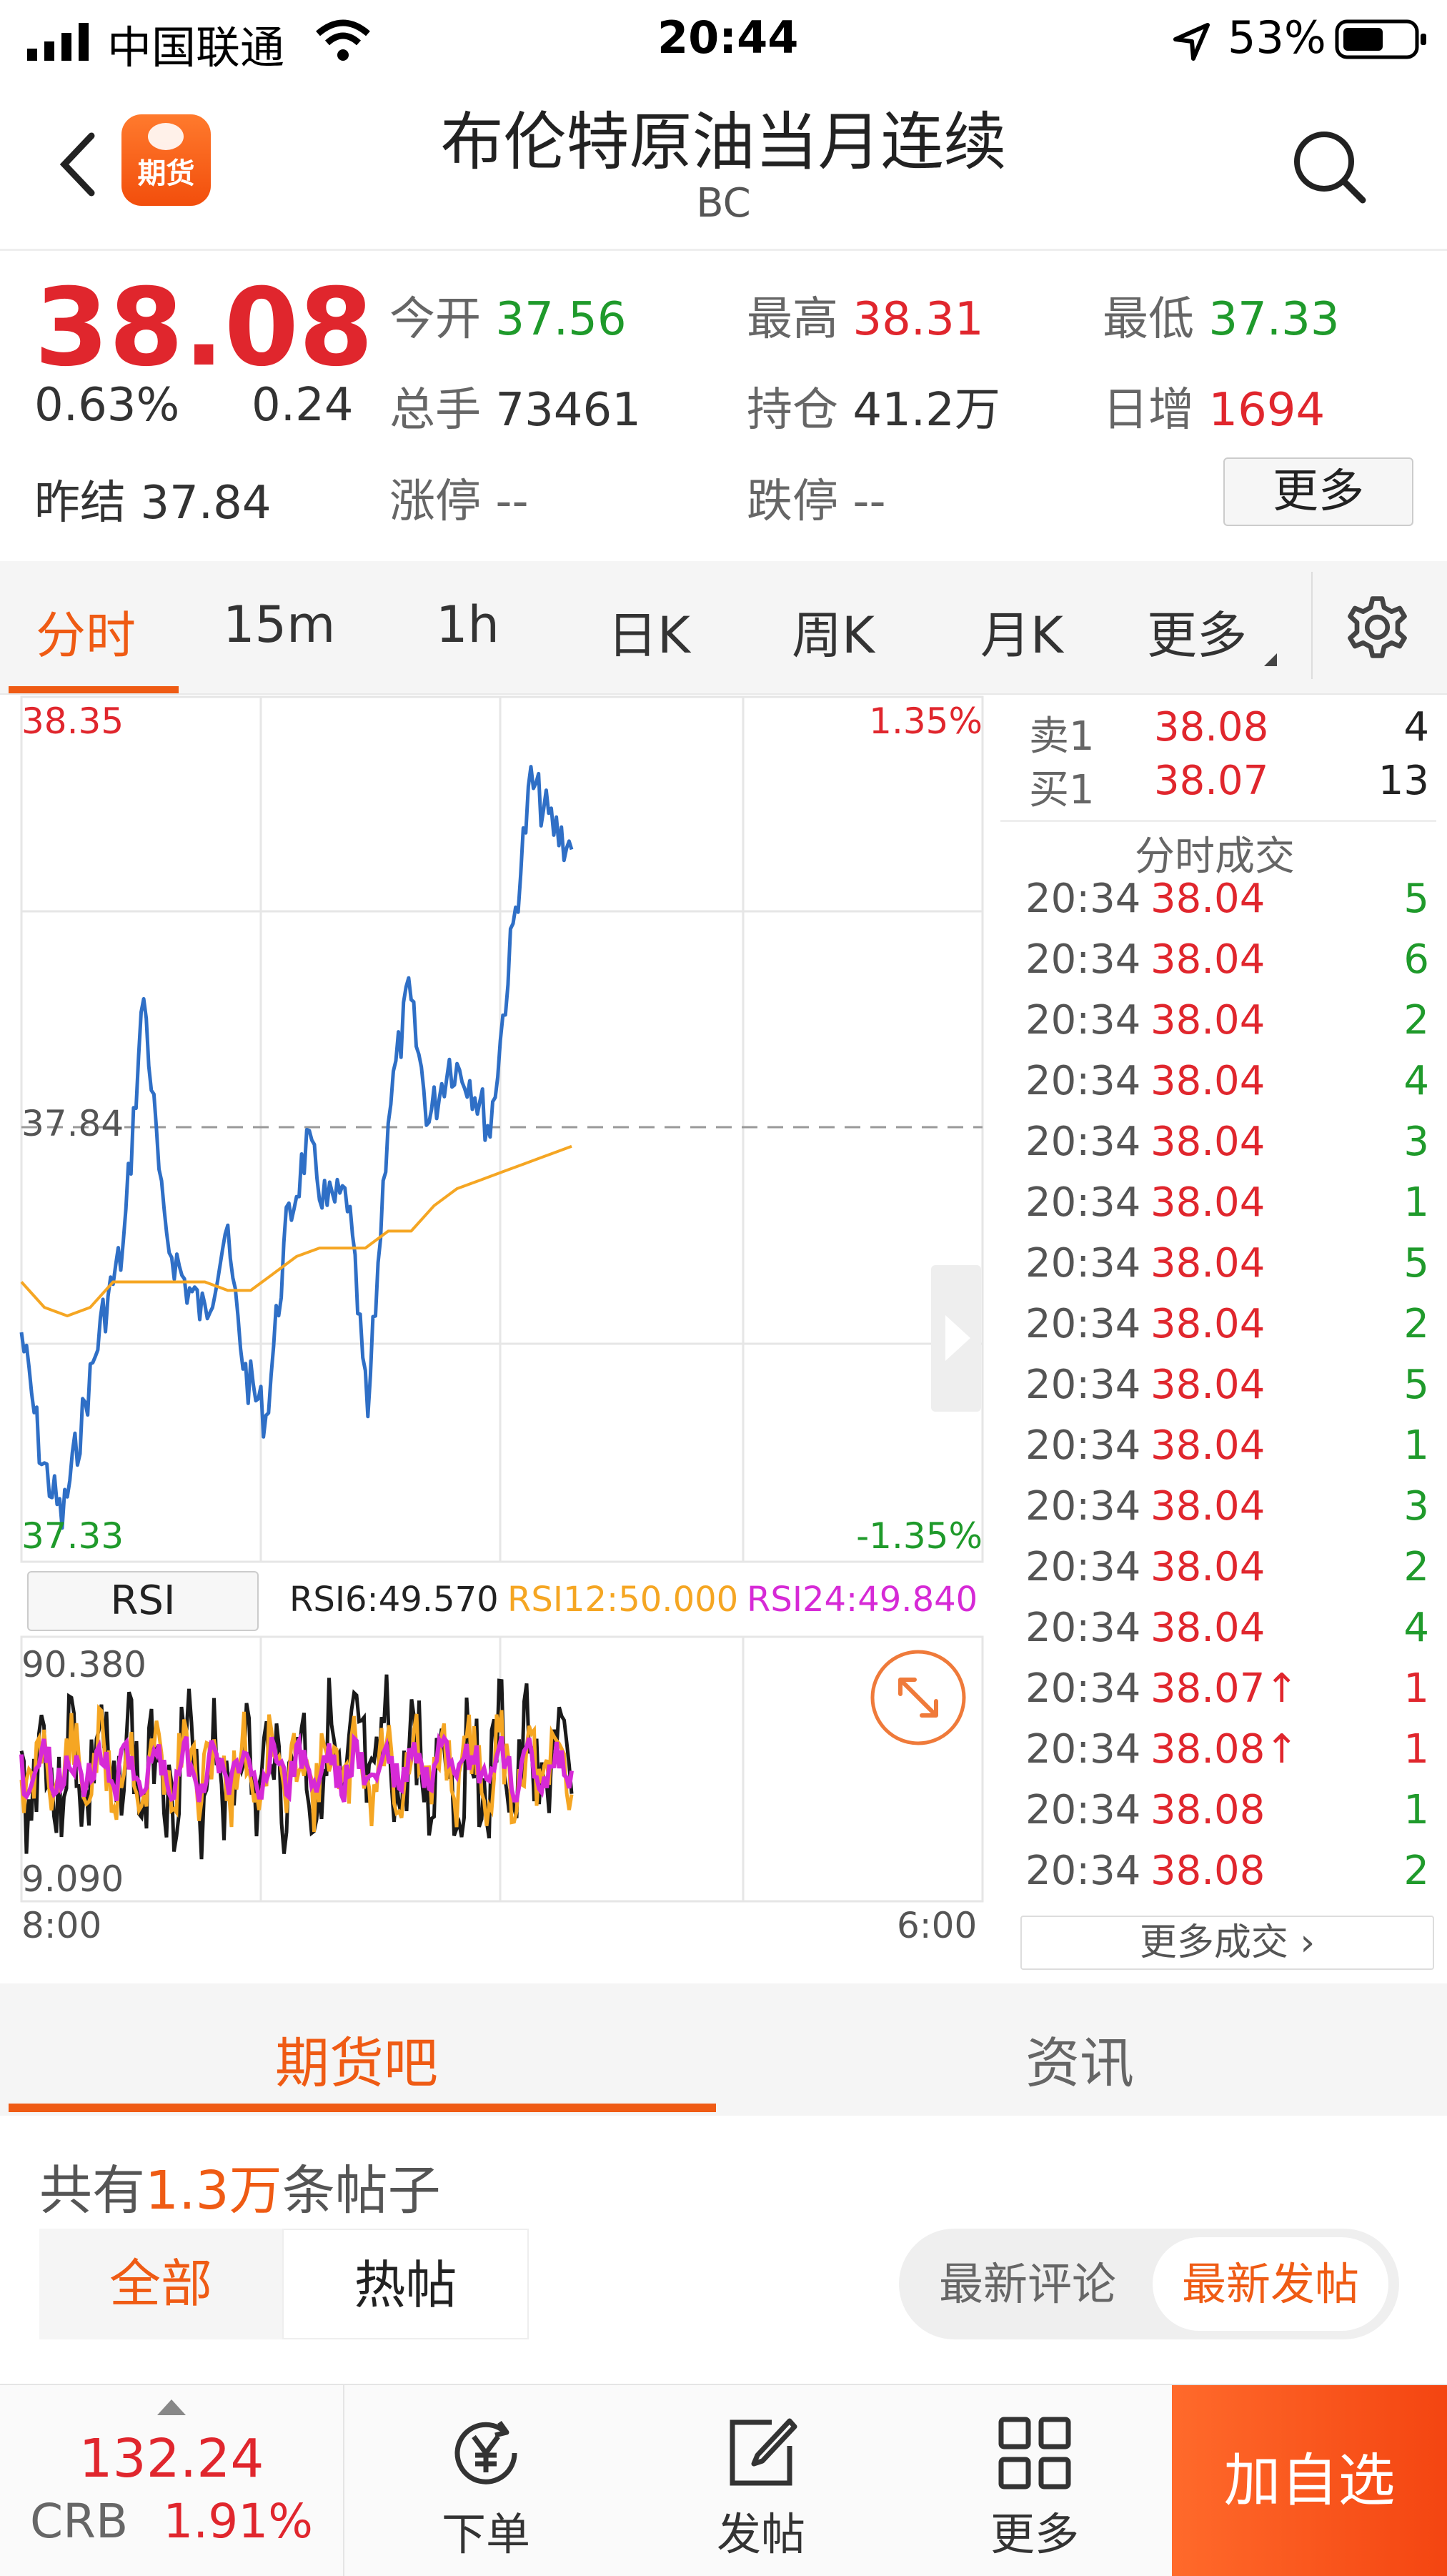  Describe the element at coordinates (1212, 781) in the screenshot. I see `bid-price: 38.07` at that location.